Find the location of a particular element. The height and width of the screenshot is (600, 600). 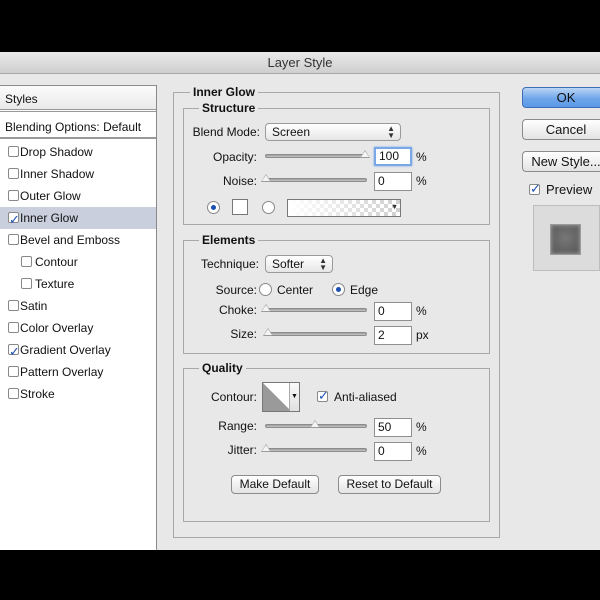

opacity-slider-track is located at coordinates (316, 156).